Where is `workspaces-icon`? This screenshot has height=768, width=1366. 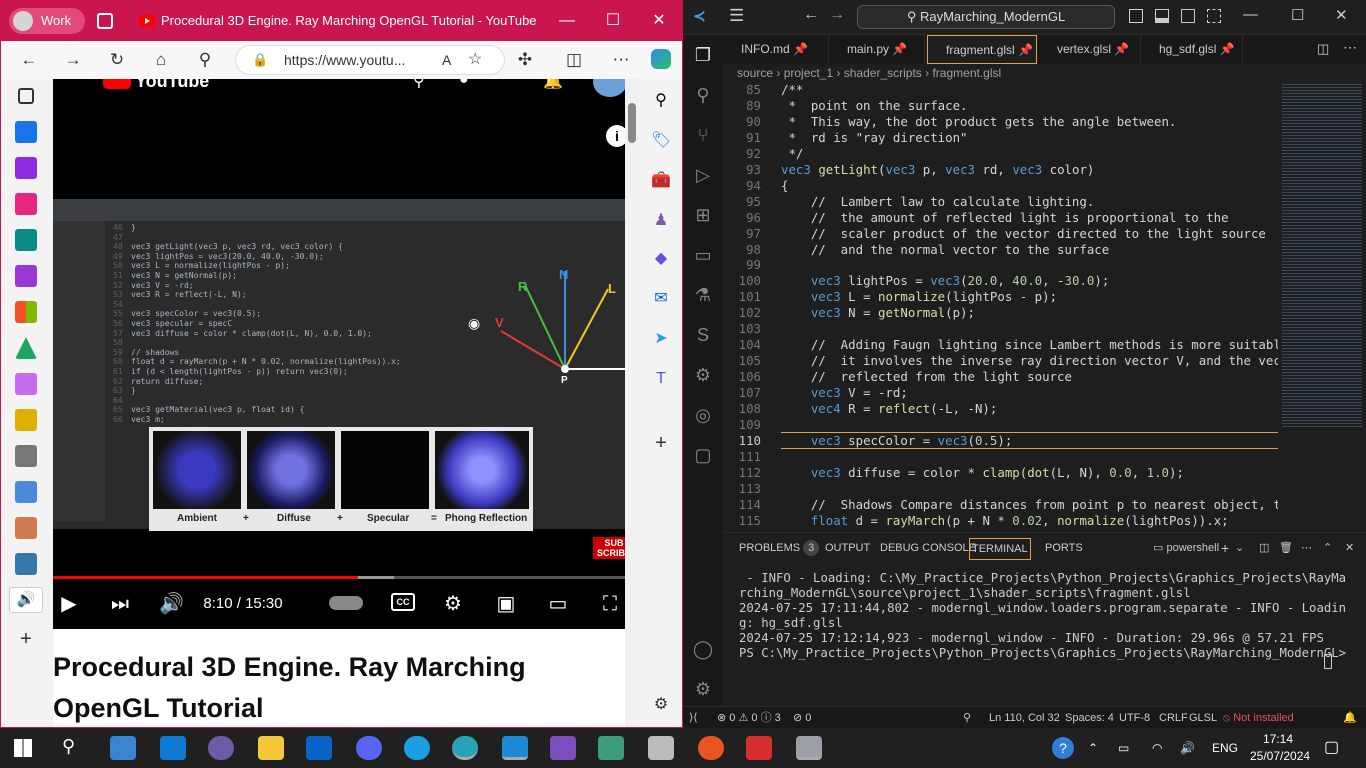
workspaces-icon is located at coordinates (105, 21).